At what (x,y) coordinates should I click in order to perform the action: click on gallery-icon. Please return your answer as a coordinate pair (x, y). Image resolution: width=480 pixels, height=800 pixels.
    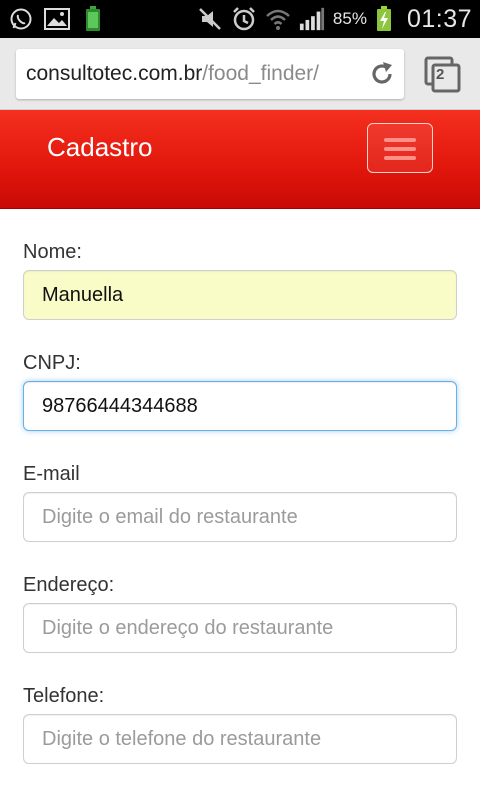
    Looking at the image, I should click on (57, 19).